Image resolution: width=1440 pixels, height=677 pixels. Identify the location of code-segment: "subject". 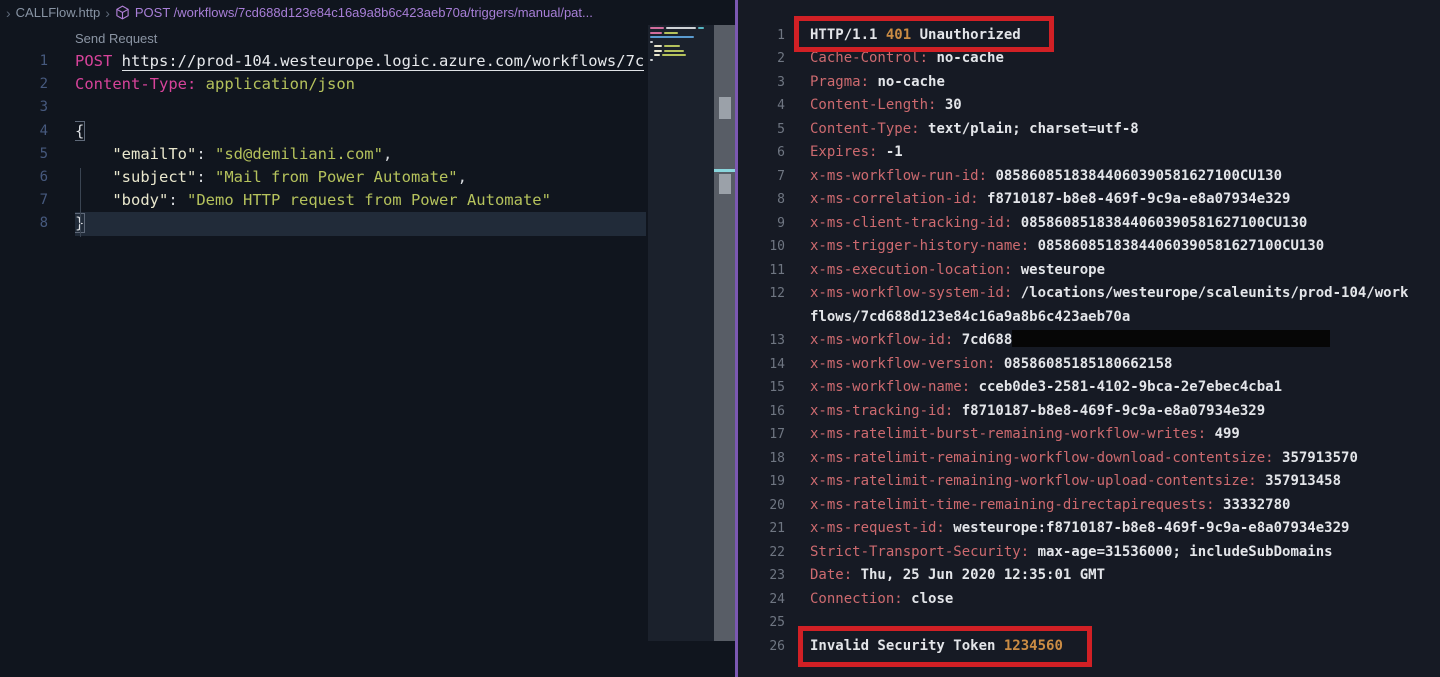
(154, 176).